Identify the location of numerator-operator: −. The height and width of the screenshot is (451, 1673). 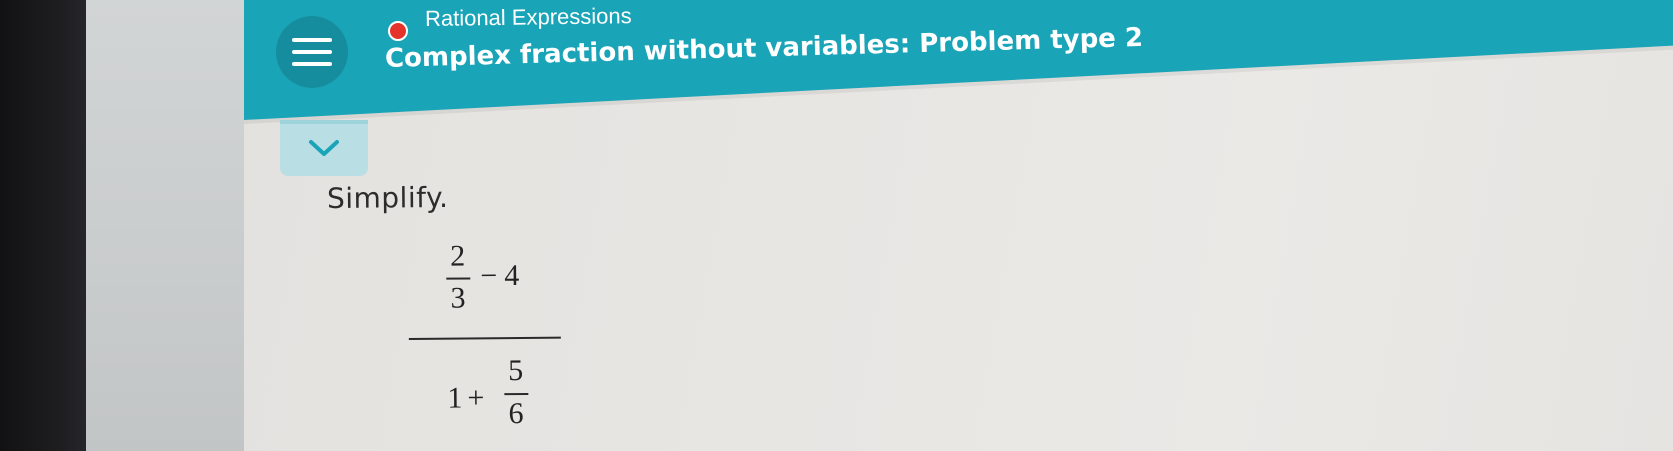
(489, 276).